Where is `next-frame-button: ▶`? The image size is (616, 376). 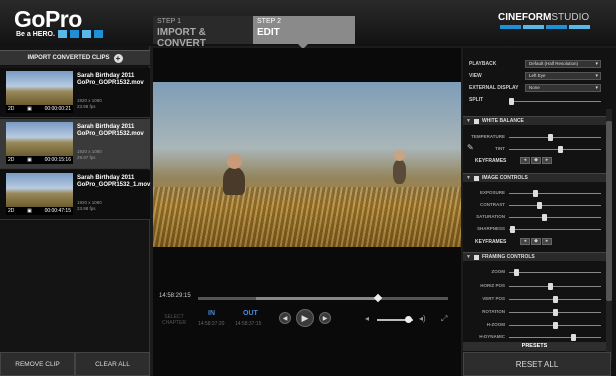
next-frame-button: ▶ is located at coordinates (325, 318).